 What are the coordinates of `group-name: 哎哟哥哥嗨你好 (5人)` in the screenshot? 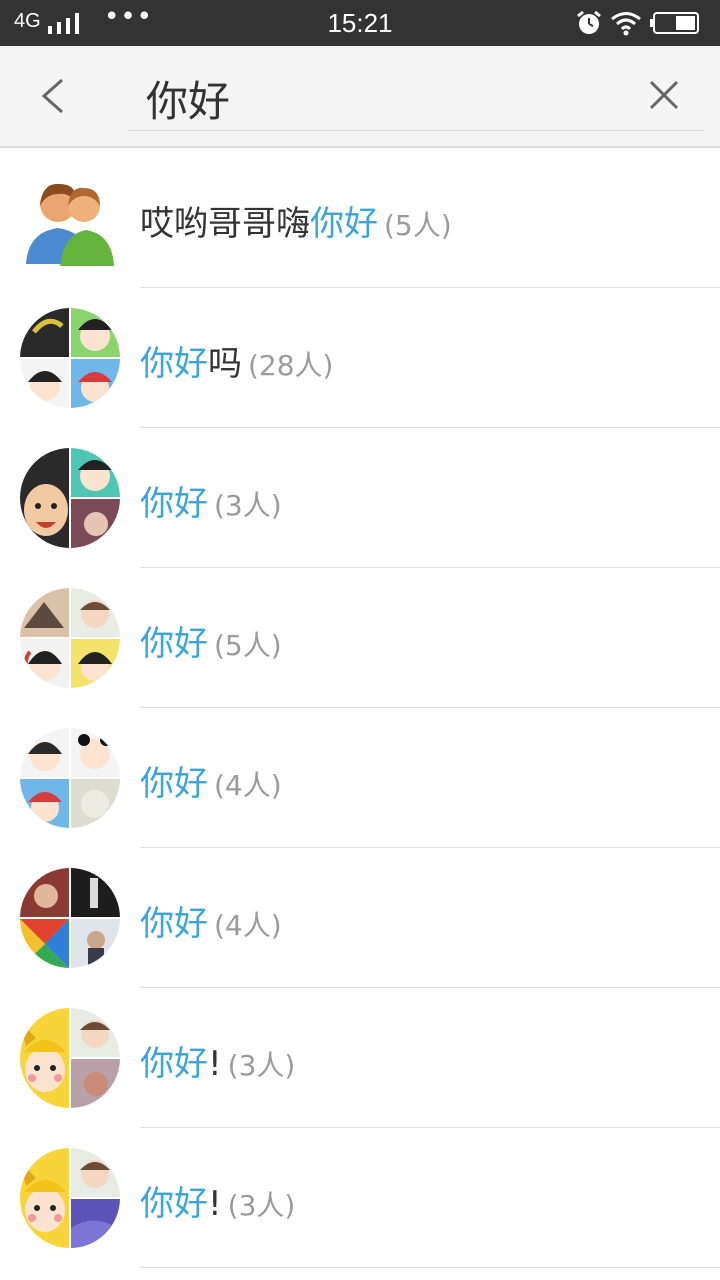 It's located at (296, 220).